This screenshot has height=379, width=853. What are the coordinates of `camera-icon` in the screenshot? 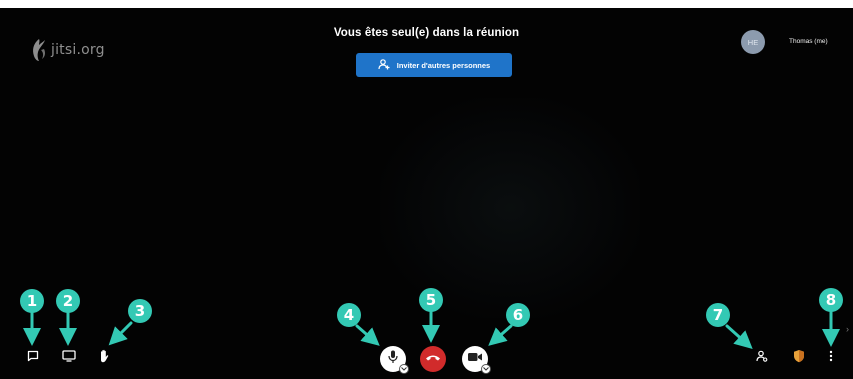 It's located at (475, 359).